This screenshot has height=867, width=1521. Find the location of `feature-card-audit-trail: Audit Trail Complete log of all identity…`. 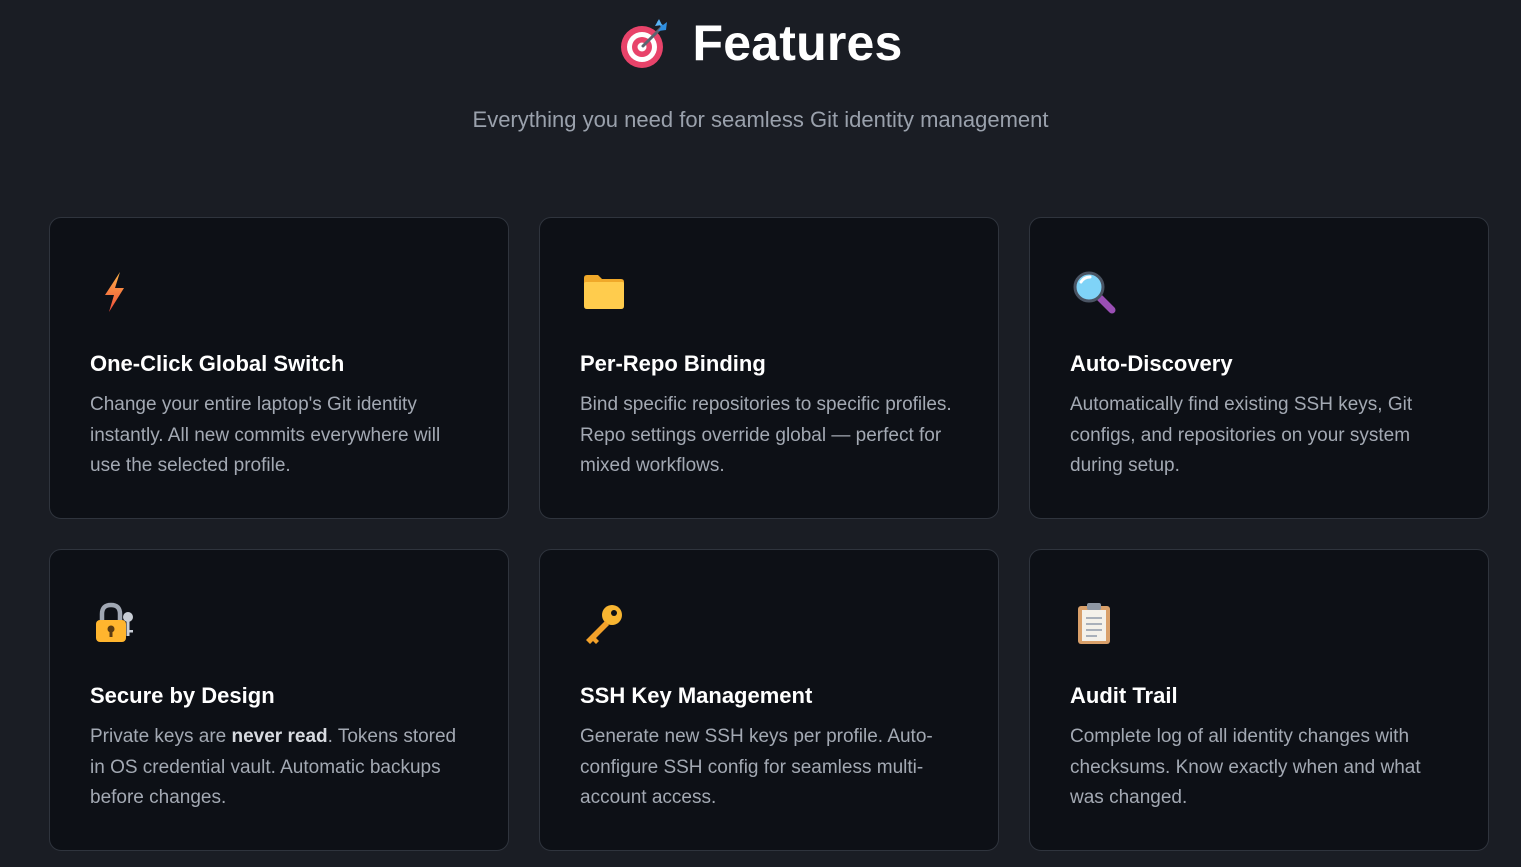

feature-card-audit-trail: Audit Trail Complete log of all identity… is located at coordinates (1259, 700).